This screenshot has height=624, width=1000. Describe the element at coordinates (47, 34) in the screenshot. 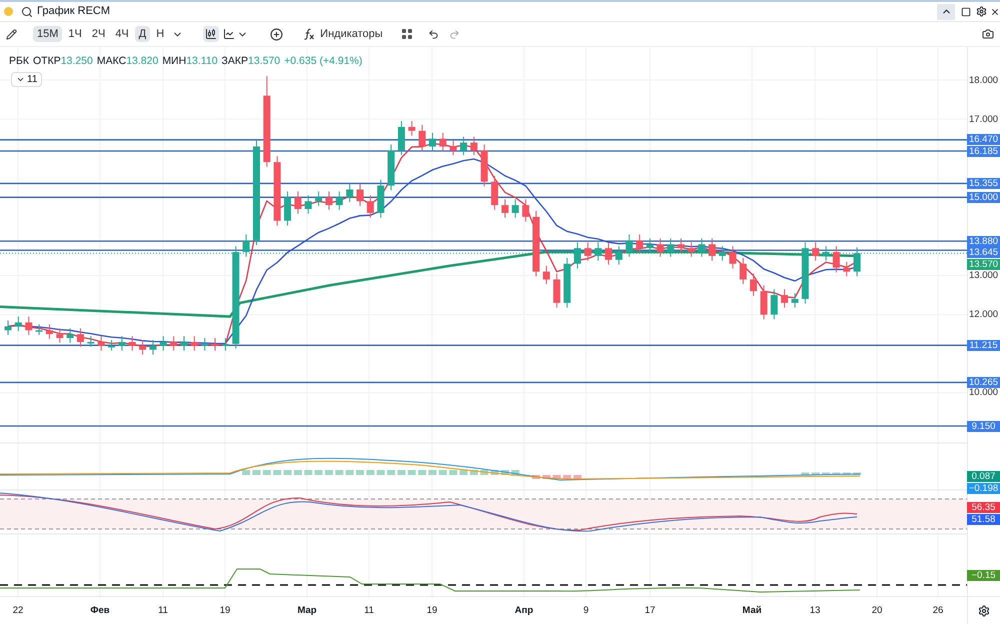

I see `interval-tab: 15М` at that location.